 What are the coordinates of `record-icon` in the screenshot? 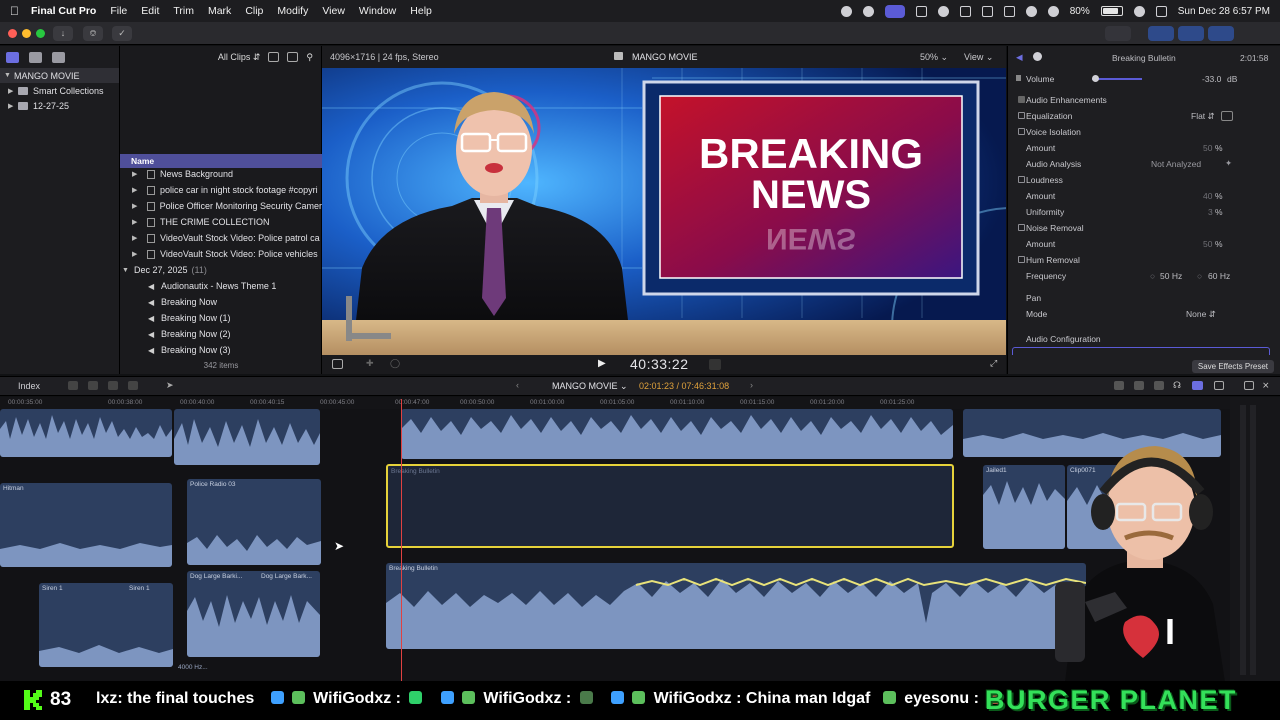 It's located at (846, 11).